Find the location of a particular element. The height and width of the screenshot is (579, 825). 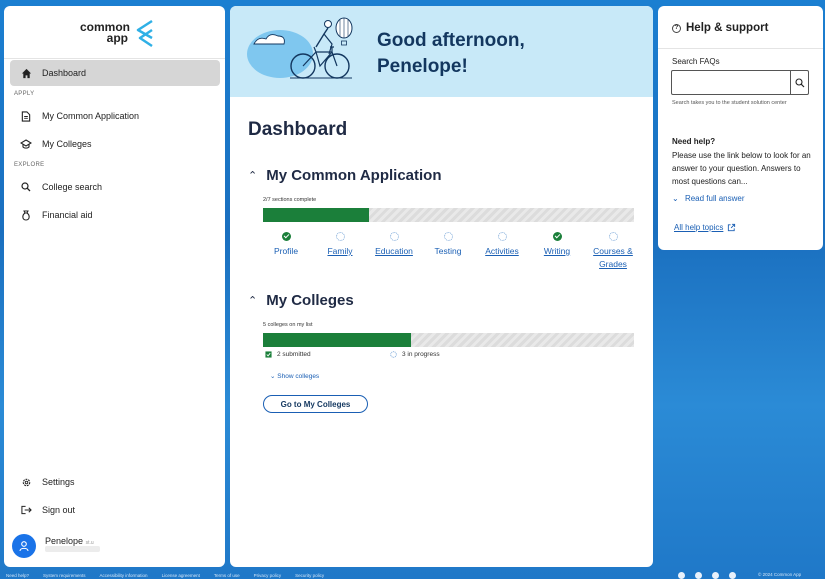

step-label: Profile is located at coordinates (286, 251).